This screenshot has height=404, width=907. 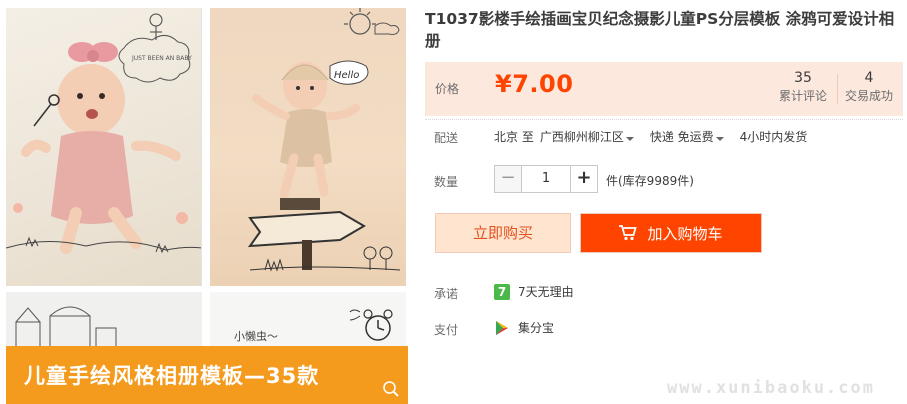 I want to click on svg-text: 小懒虫～, so click(x=256, y=336).